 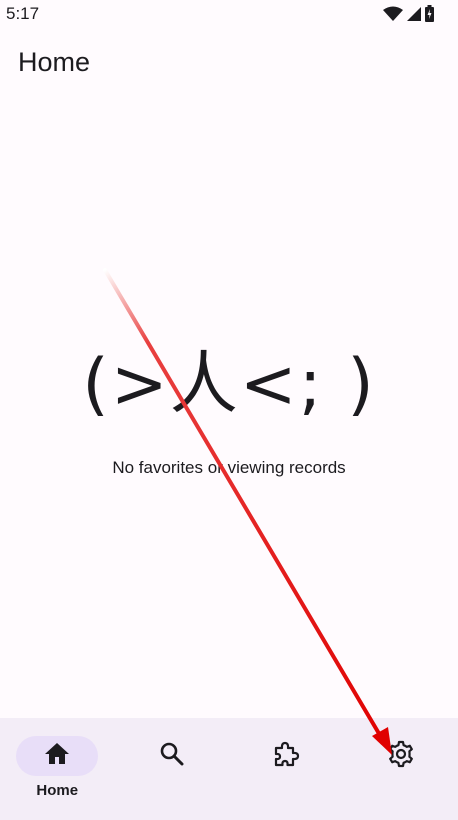 I want to click on nav-indicator-extensions, so click(x=286, y=756).